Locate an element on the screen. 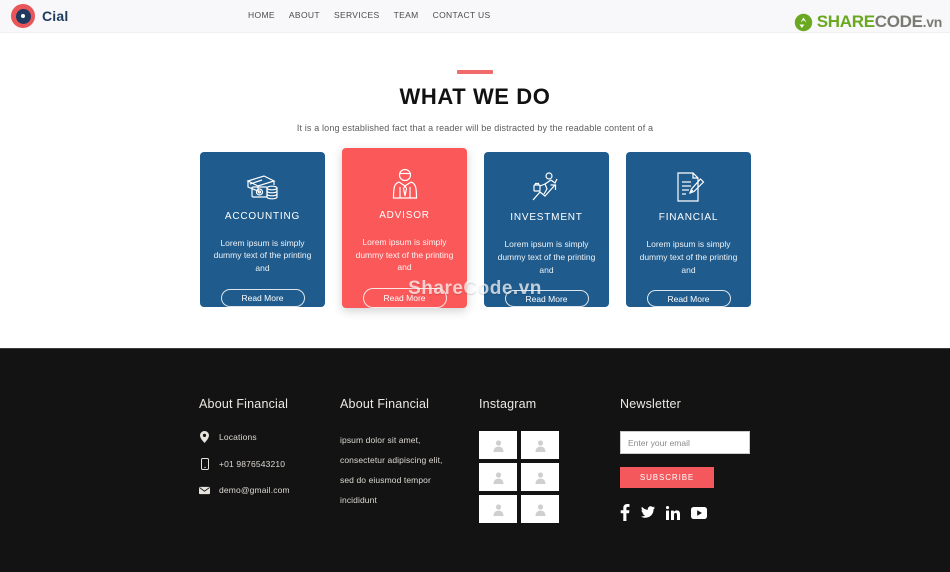 The width and height of the screenshot is (950, 572). footer-column-title: Instagram is located at coordinates (508, 404).